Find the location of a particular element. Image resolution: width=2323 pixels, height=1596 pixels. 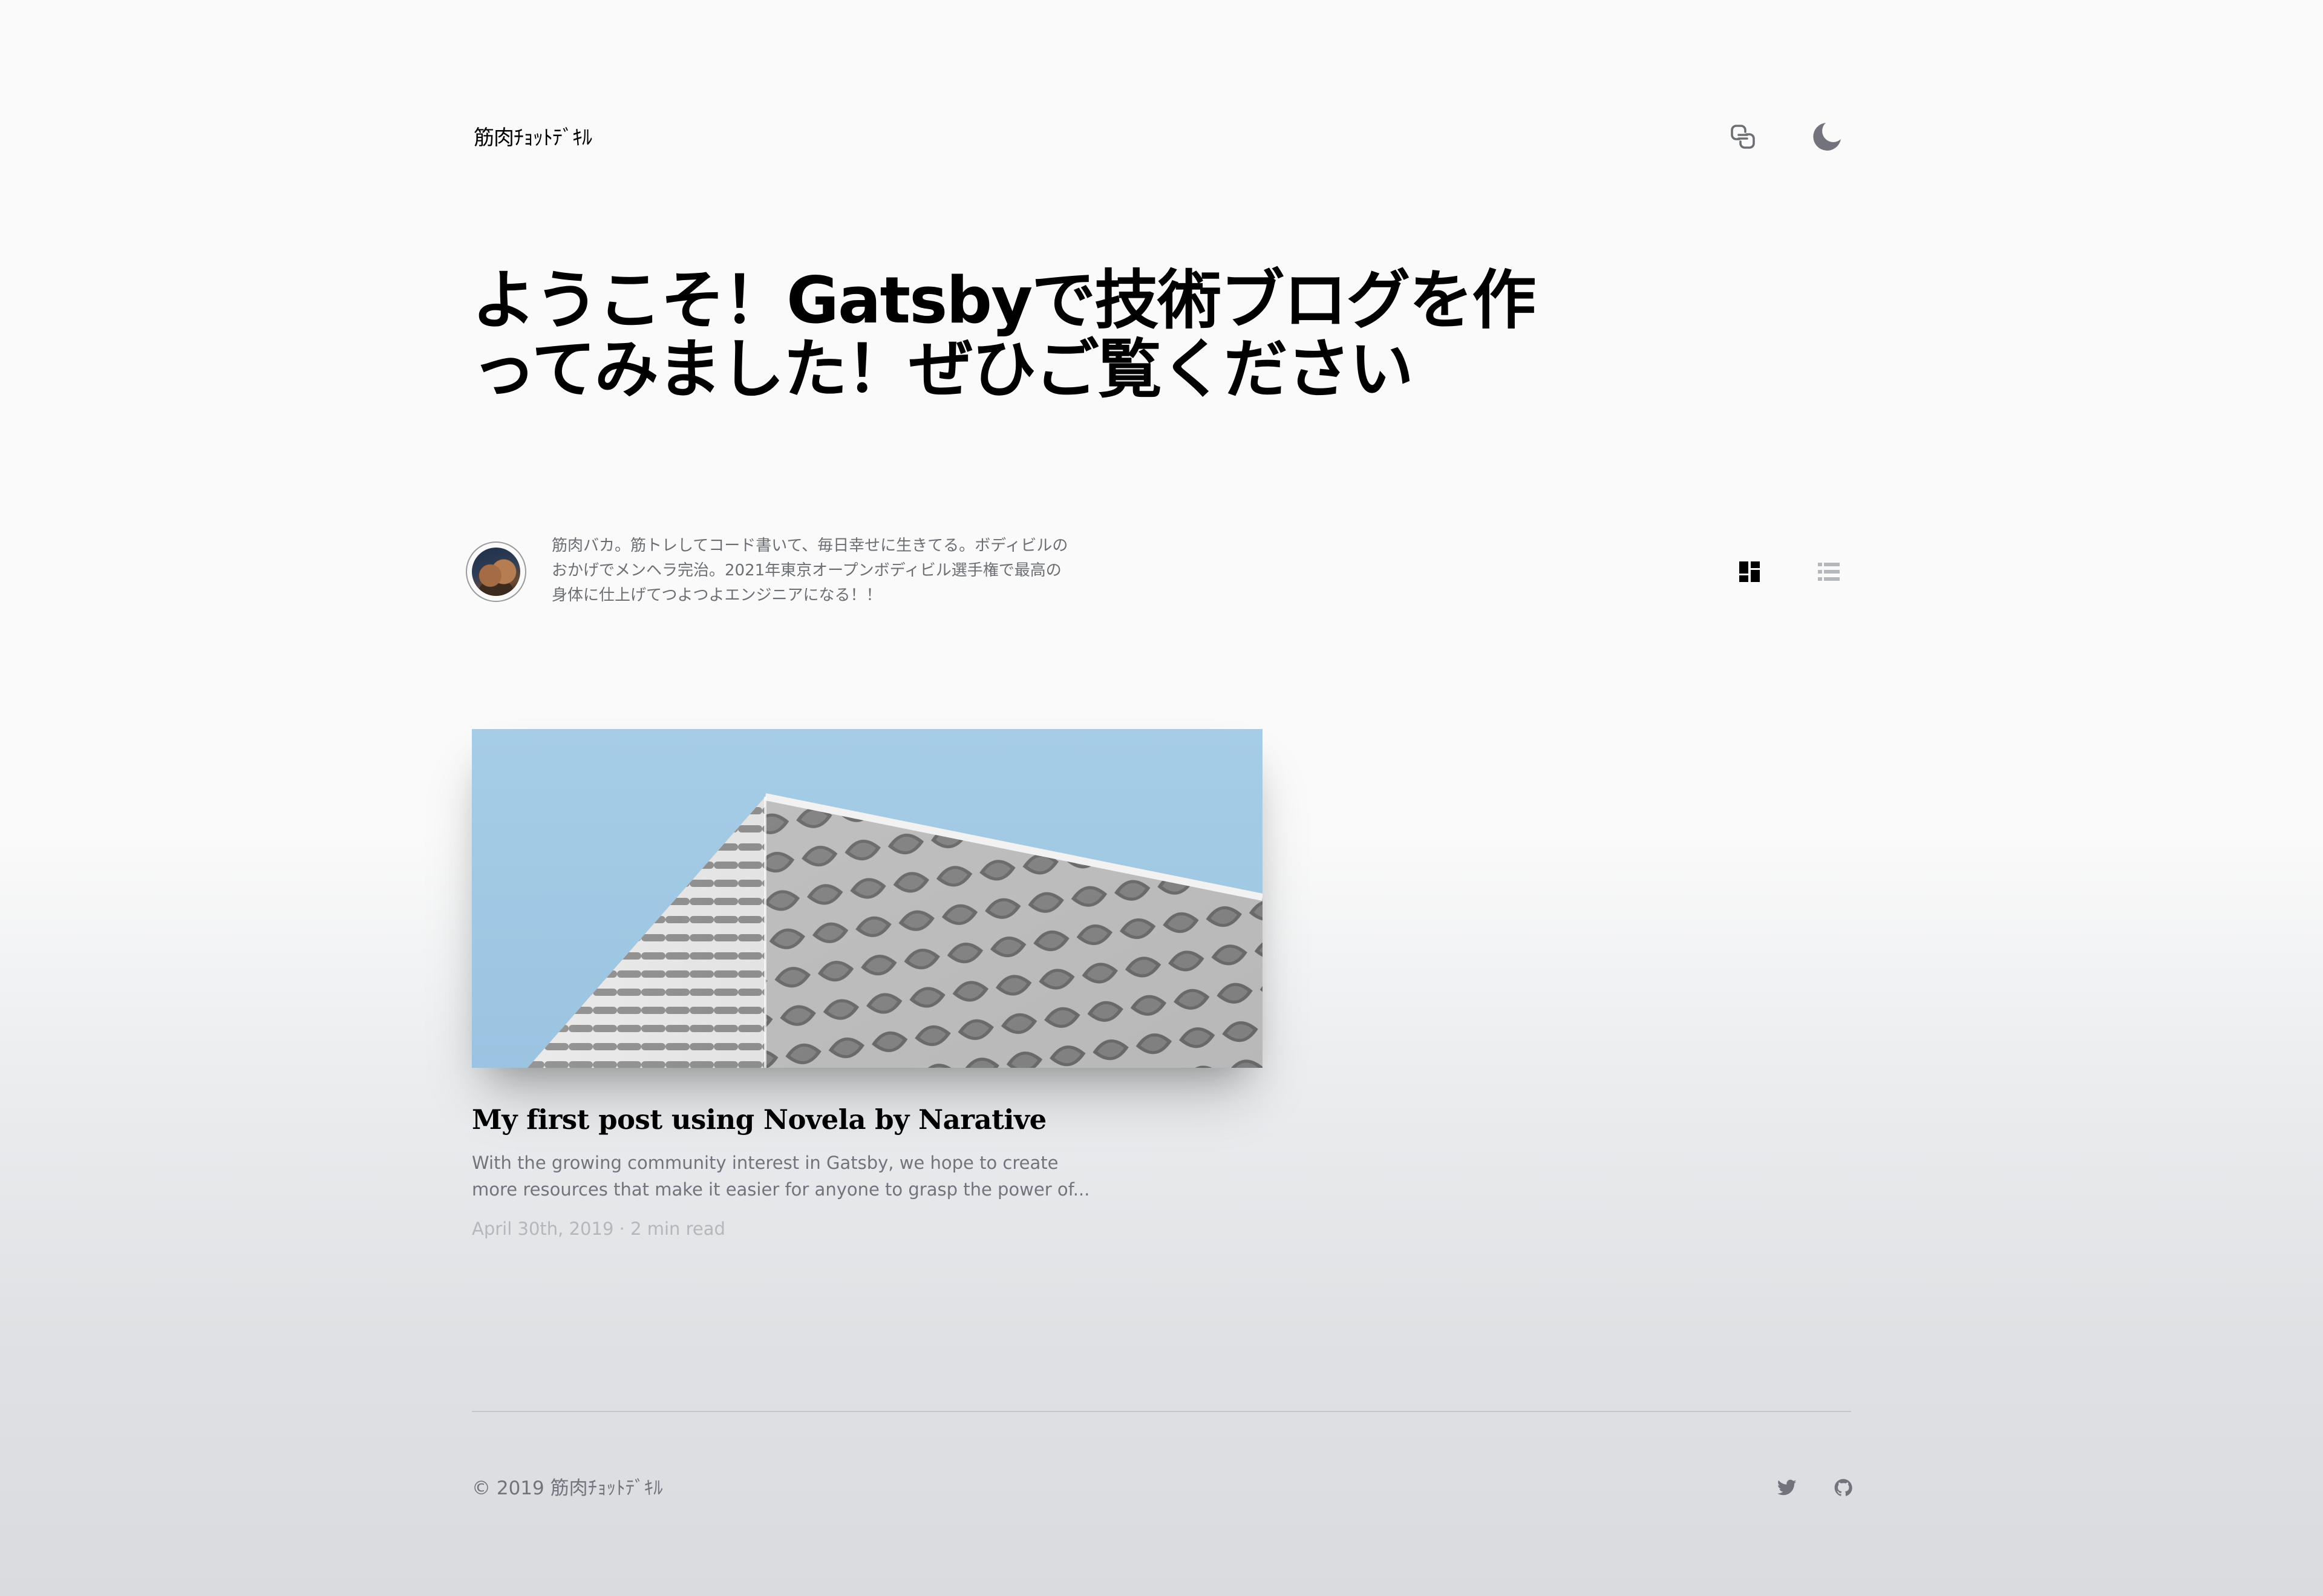

github-icon is located at coordinates (1843, 1488).